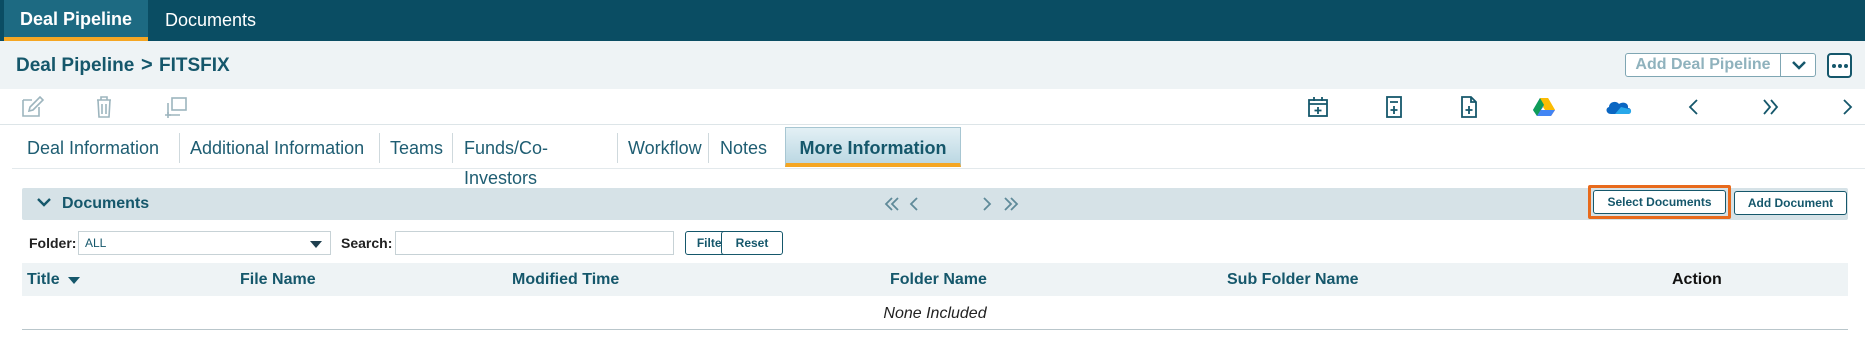 The height and width of the screenshot is (342, 1865). Describe the element at coordinates (1469, 107) in the screenshot. I see `file-add-icon` at that location.